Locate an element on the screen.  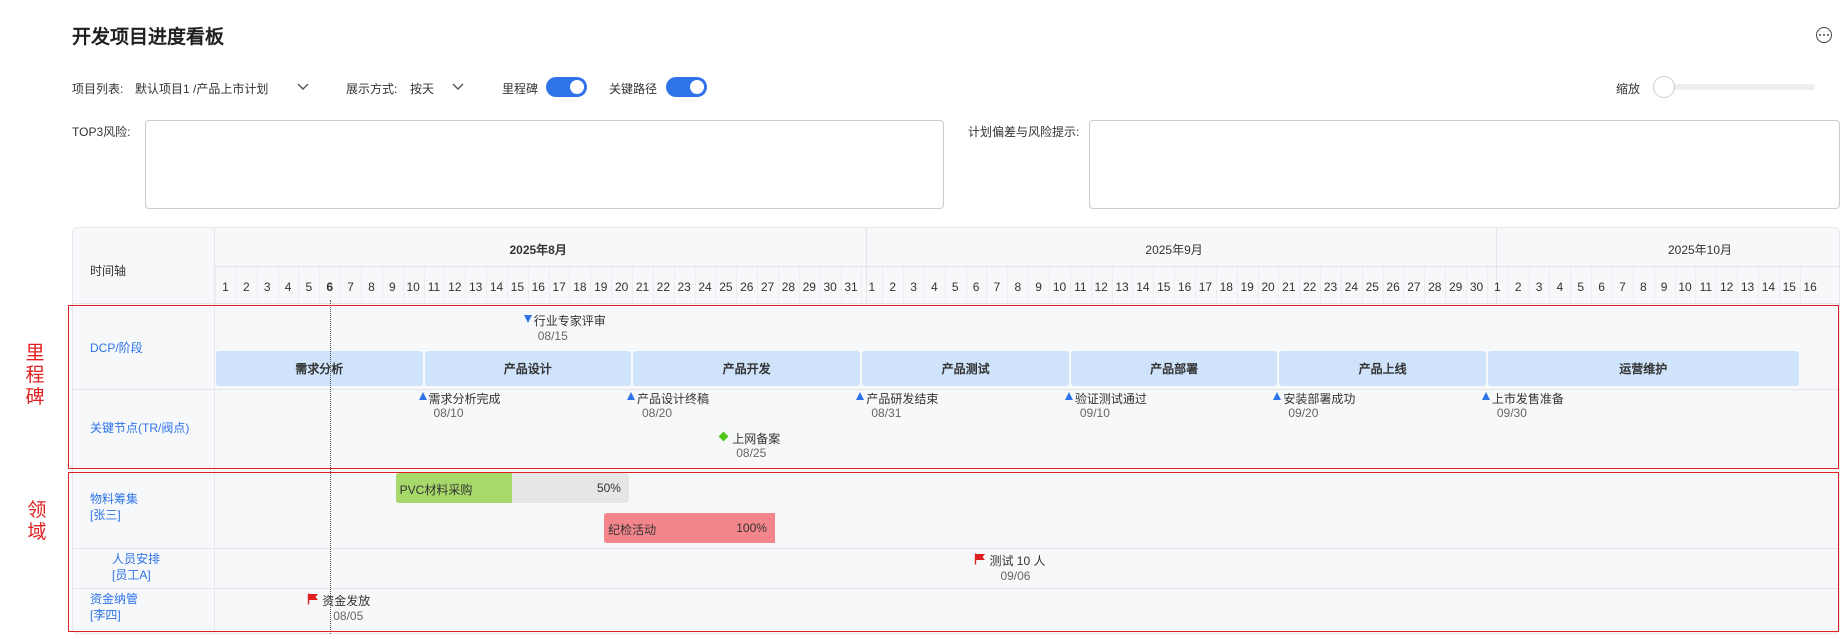
day-cell: 19 is located at coordinates (1247, 287).